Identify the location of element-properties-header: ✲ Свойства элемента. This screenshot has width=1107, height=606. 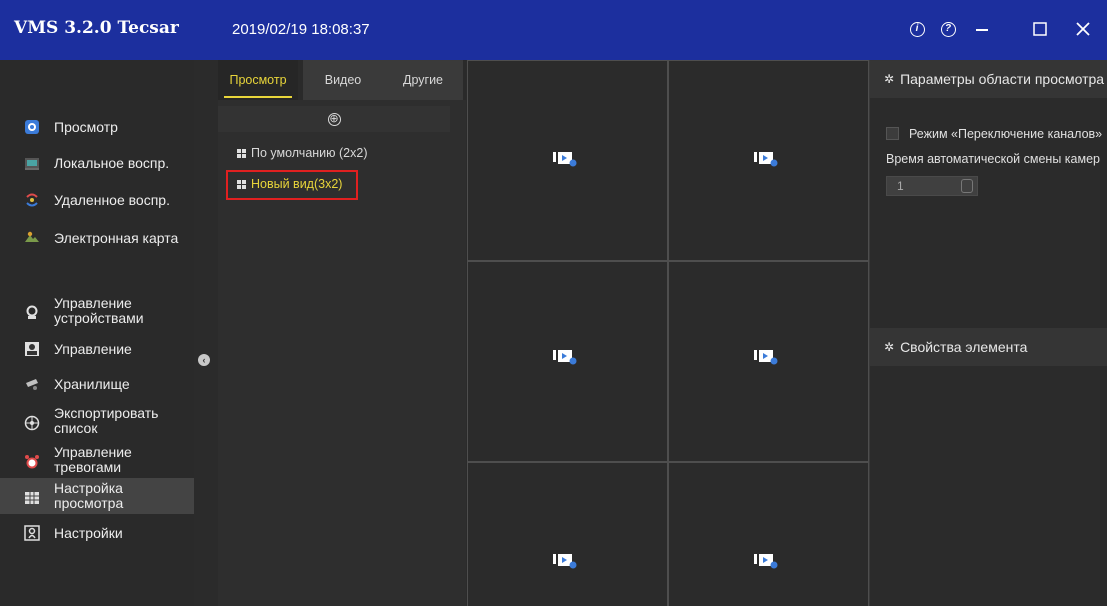
(988, 347).